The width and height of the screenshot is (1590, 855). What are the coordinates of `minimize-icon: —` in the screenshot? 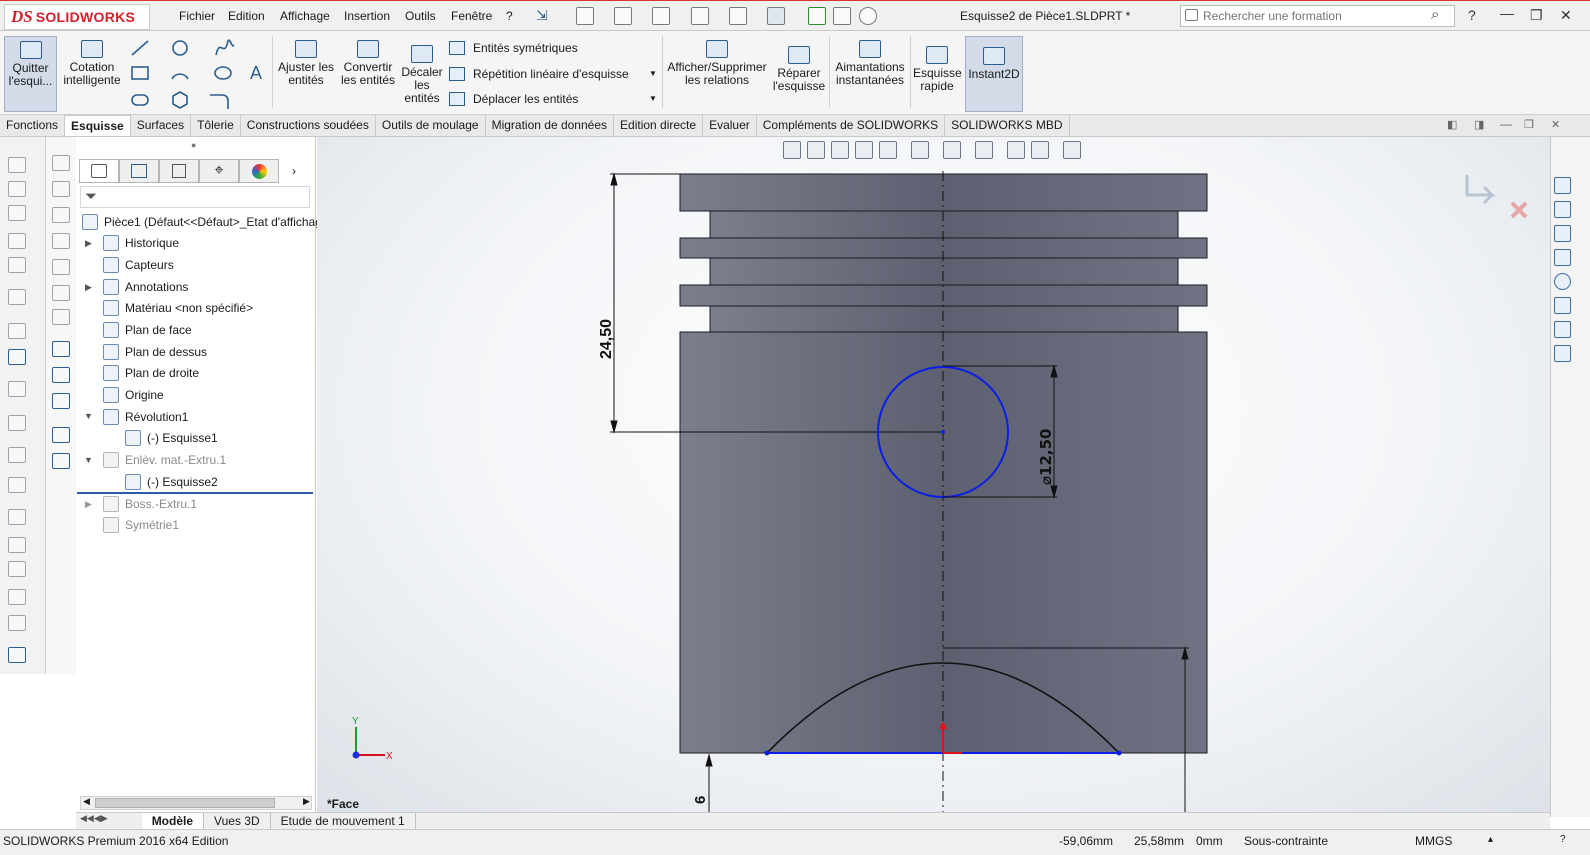 It's located at (1507, 13).